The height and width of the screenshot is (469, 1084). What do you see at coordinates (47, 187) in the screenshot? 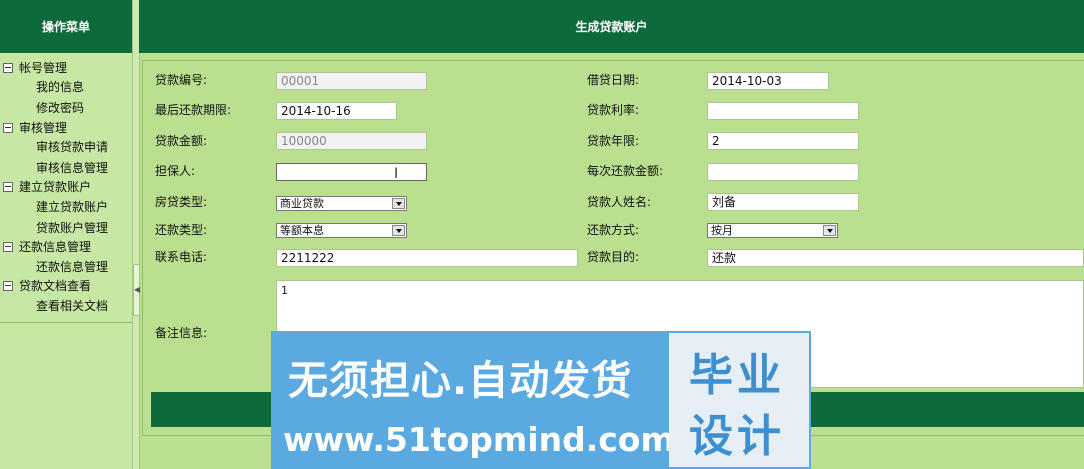
I see `menu-group-create-account: 建立贷款账户` at bounding box center [47, 187].